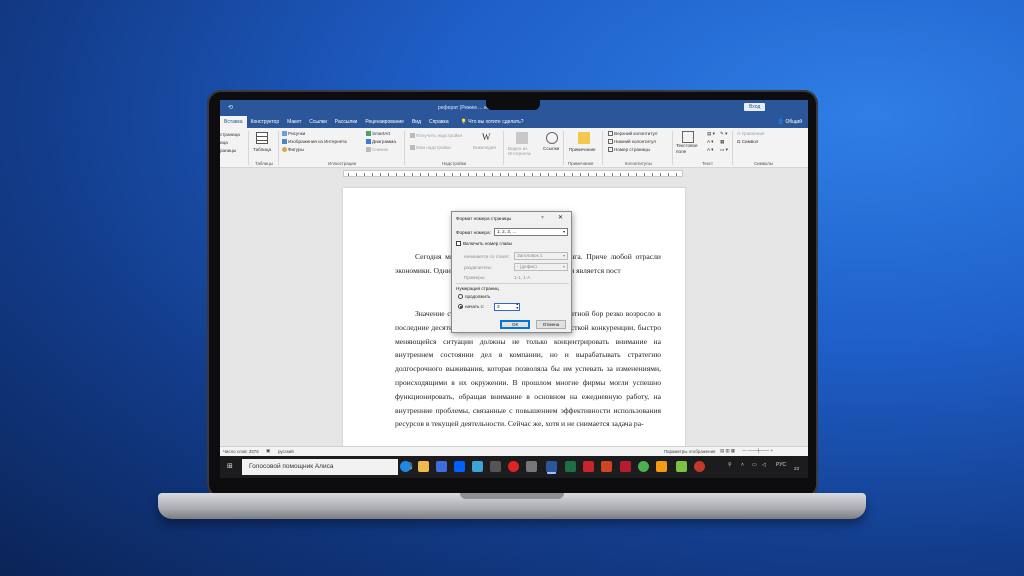  Describe the element at coordinates (742, 465) in the screenshot. I see `tray-chevron-icon: ˄` at that location.